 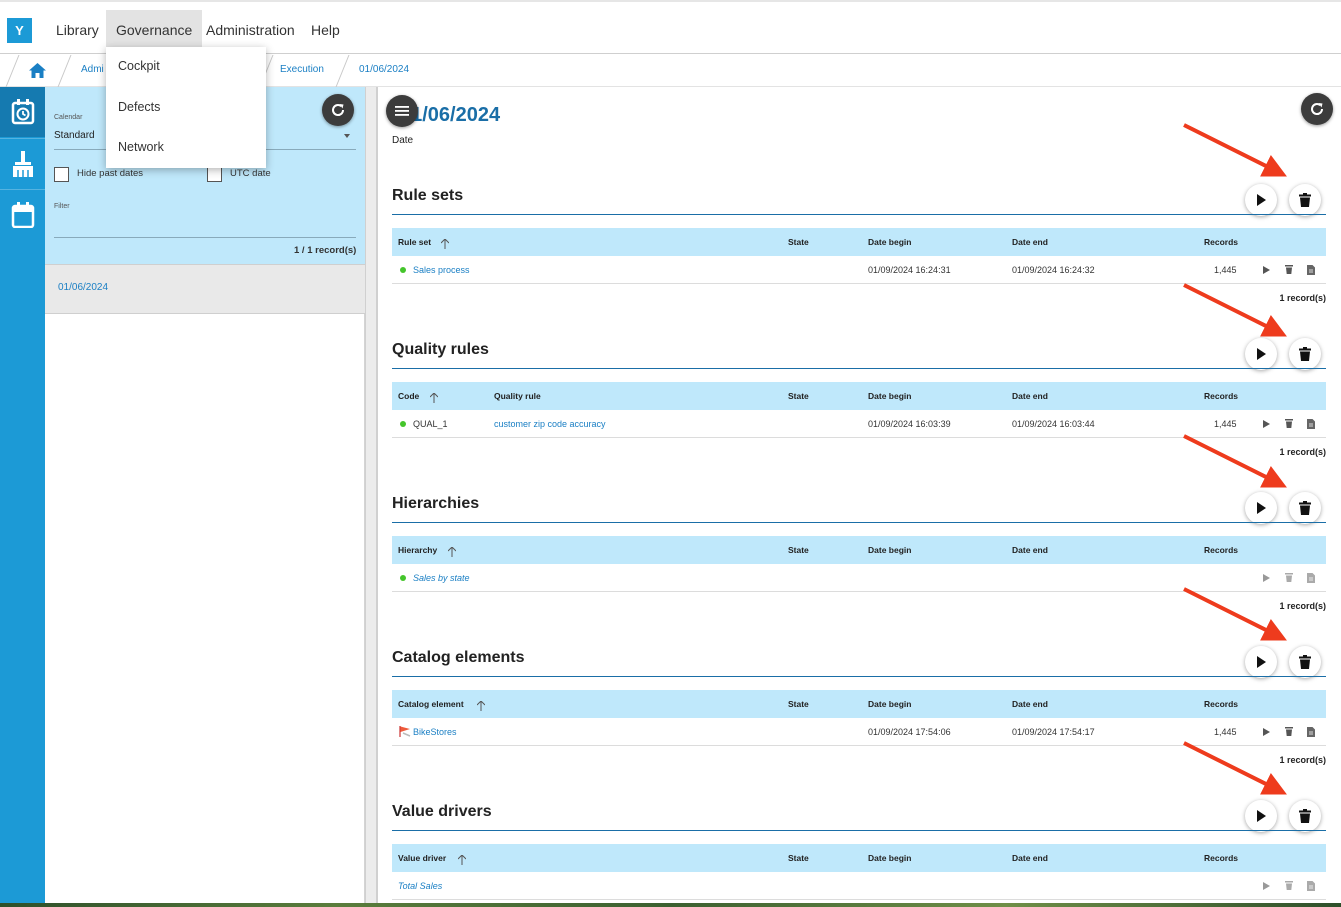 I want to click on col-hierarchy: Hierarchy, so click(x=417, y=550).